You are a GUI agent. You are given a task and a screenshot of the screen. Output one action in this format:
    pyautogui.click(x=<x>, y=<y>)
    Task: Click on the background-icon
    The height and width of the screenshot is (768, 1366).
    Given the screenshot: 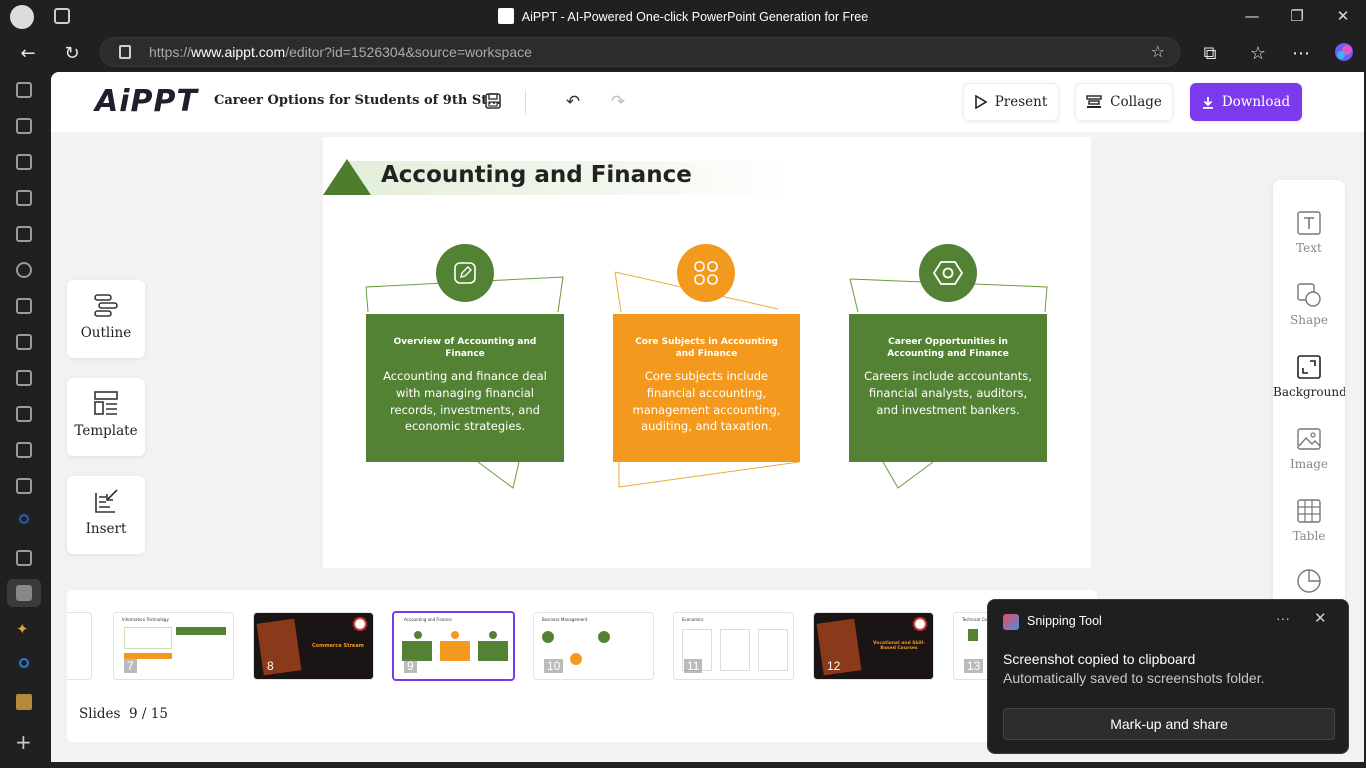 What is the action you would take?
    pyautogui.click(x=1309, y=367)
    